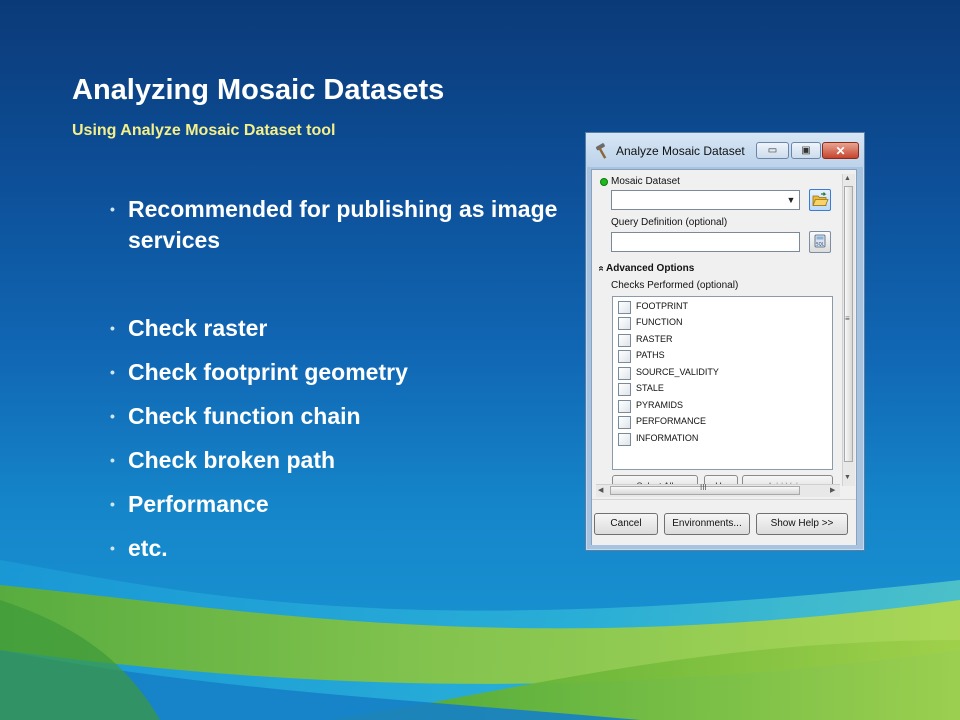  Describe the element at coordinates (677, 372) in the screenshot. I see `checkbox-label: SOURCE_VALIDITY` at that location.